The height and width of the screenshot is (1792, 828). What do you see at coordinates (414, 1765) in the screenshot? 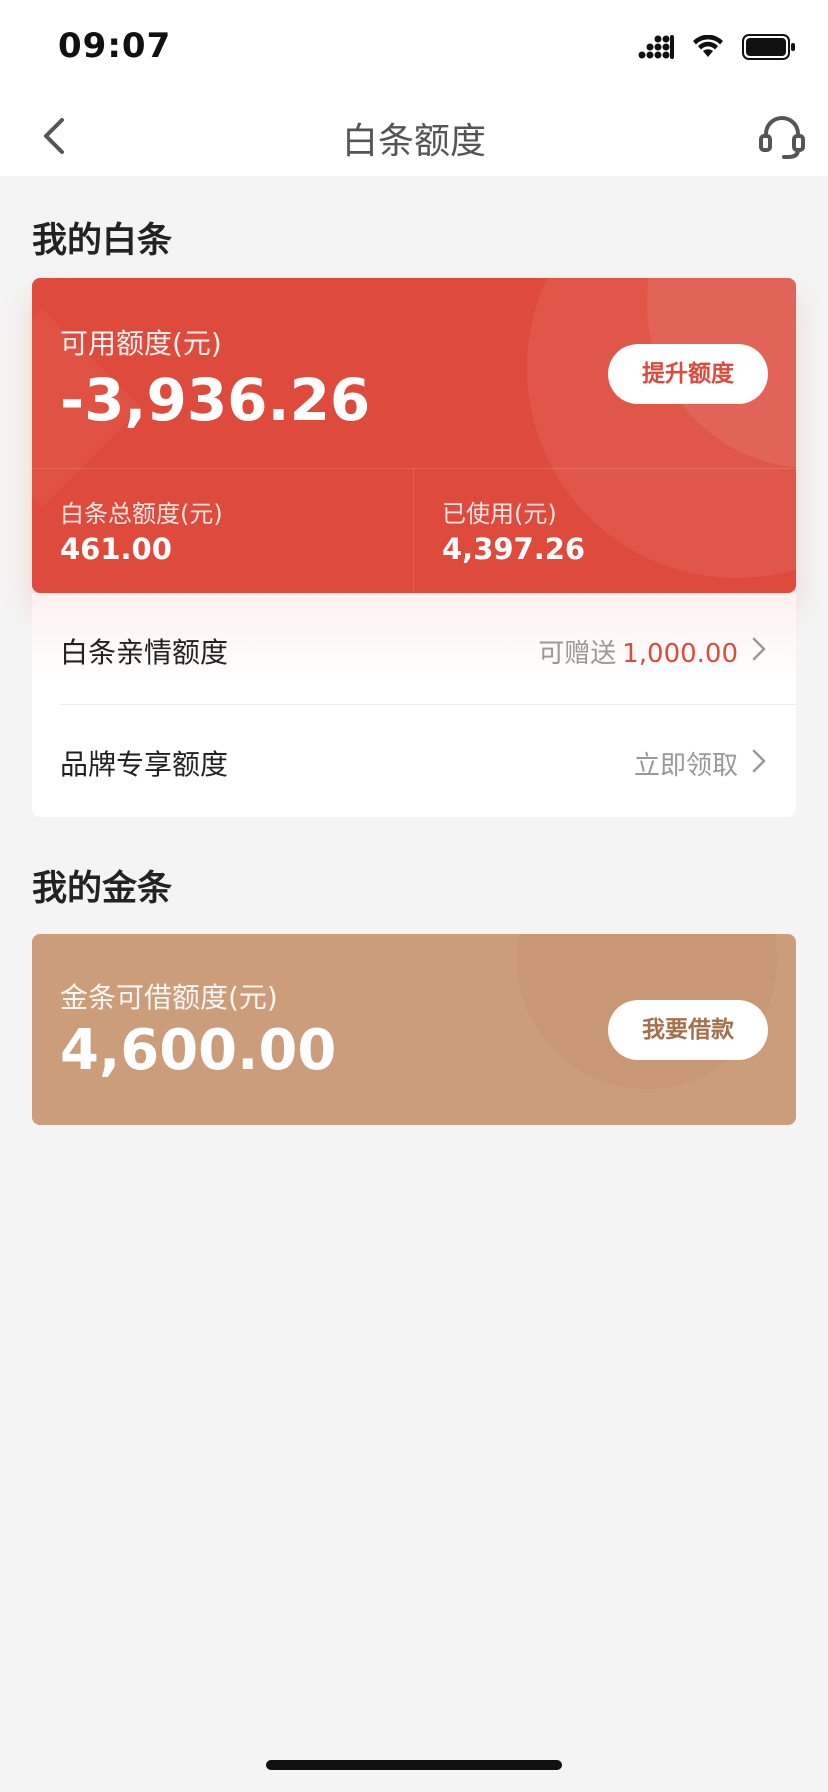
I see `home-indicator` at bounding box center [414, 1765].